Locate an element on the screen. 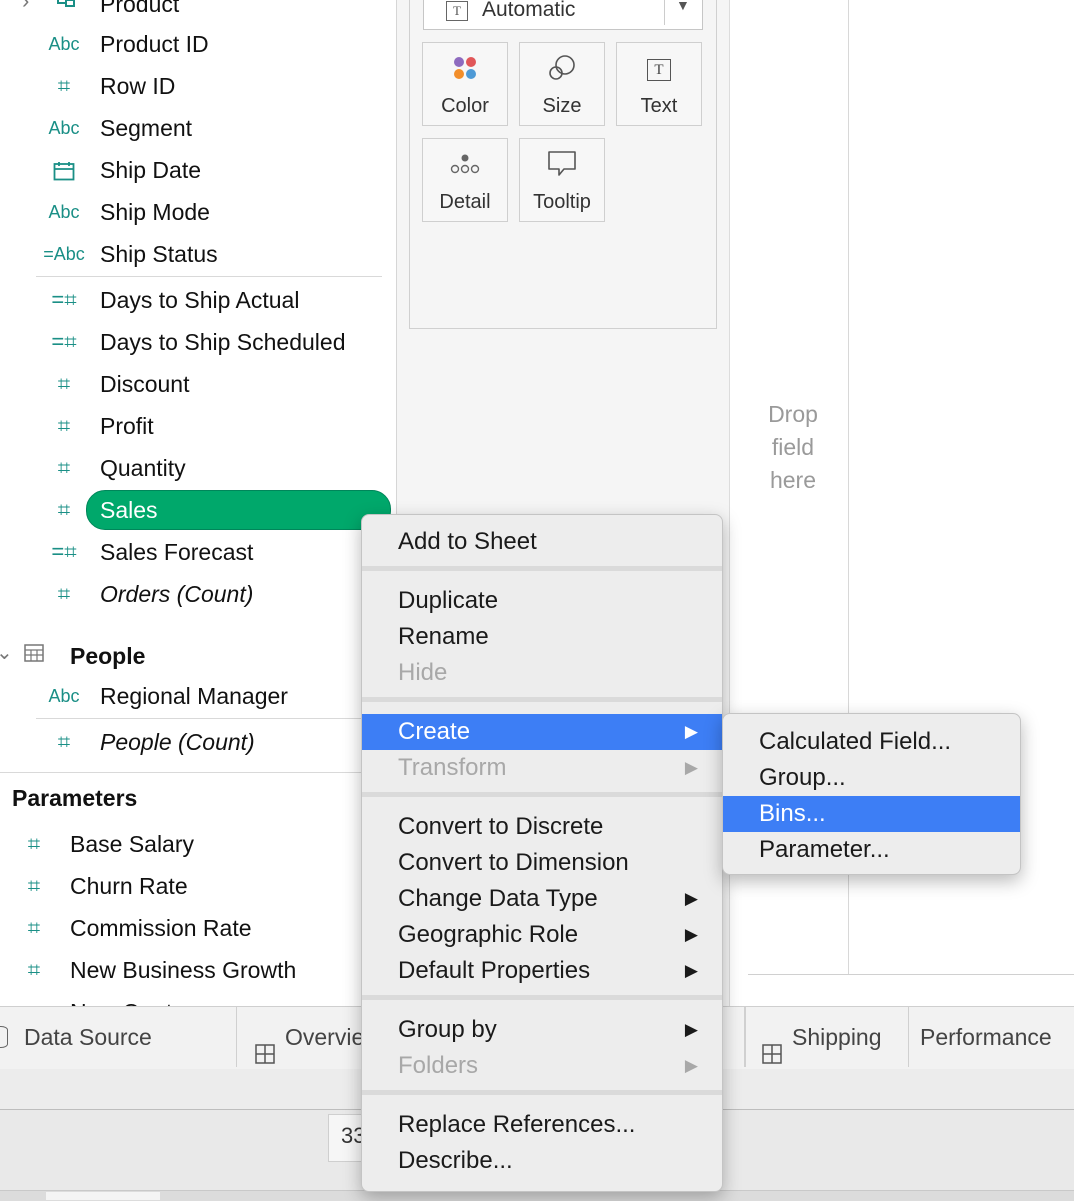 Image resolution: width=1074 pixels, height=1201 pixels. field-days-to-ship-actual: =⌗ Days to Ship Actual is located at coordinates (198, 300).